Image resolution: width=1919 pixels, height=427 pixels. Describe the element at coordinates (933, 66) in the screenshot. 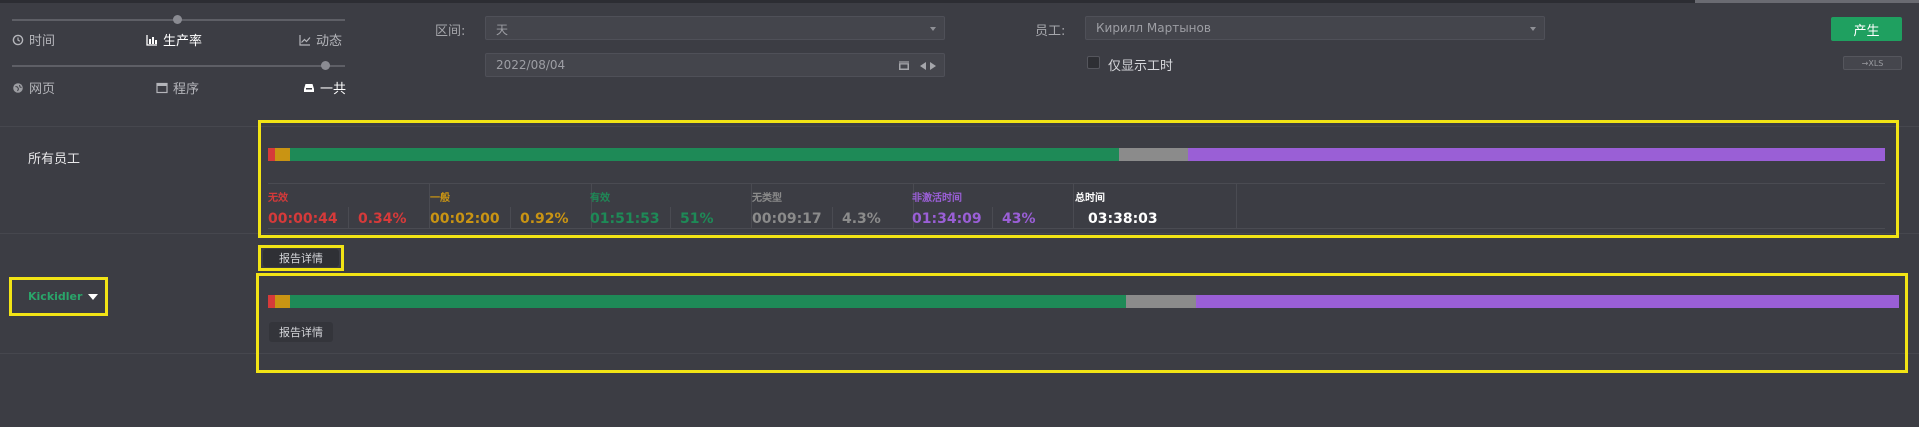

I see `next-day-icon` at that location.